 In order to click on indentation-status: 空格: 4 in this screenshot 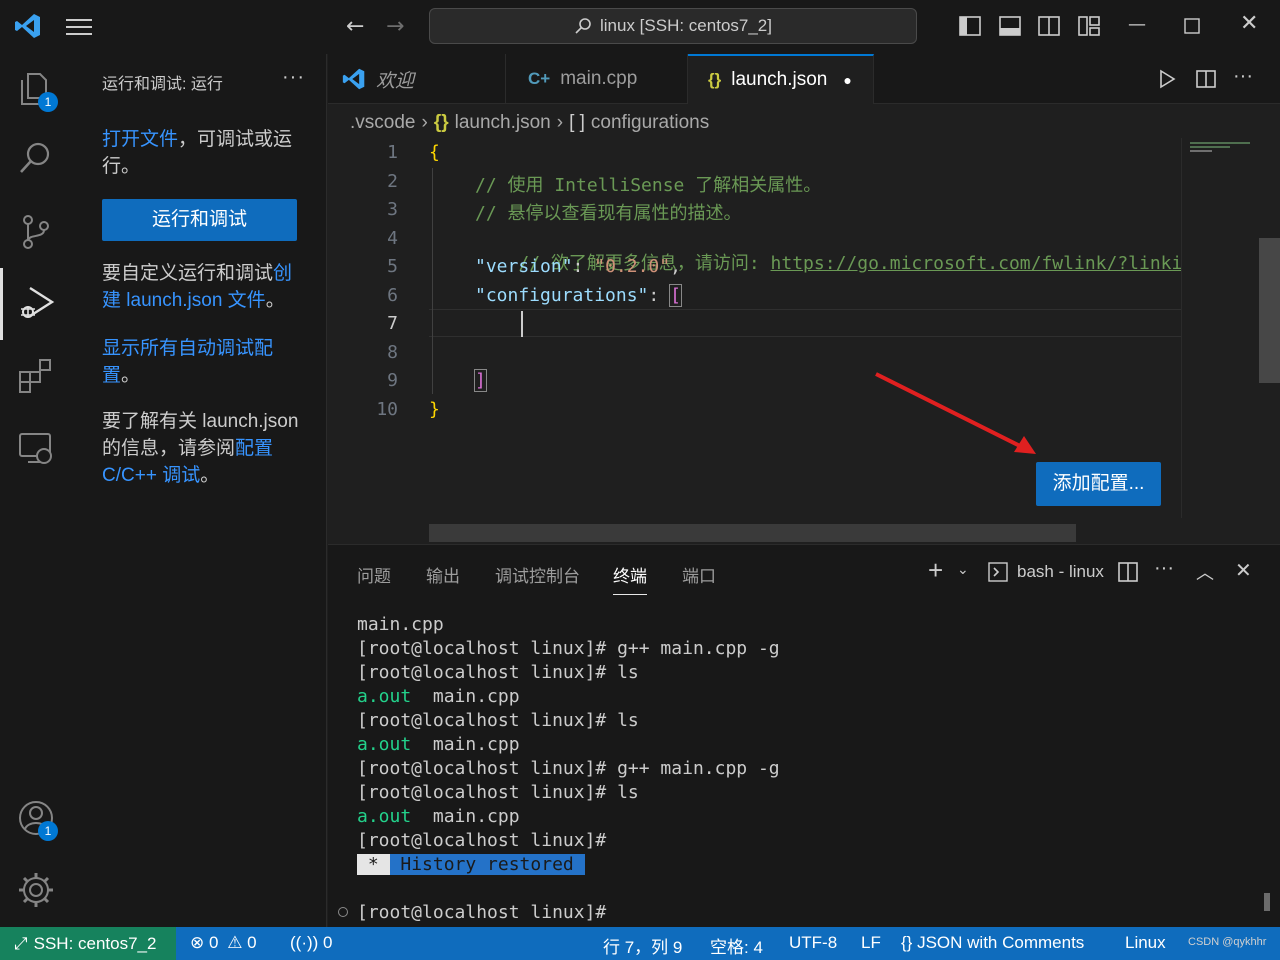, I will do `click(736, 945)`.